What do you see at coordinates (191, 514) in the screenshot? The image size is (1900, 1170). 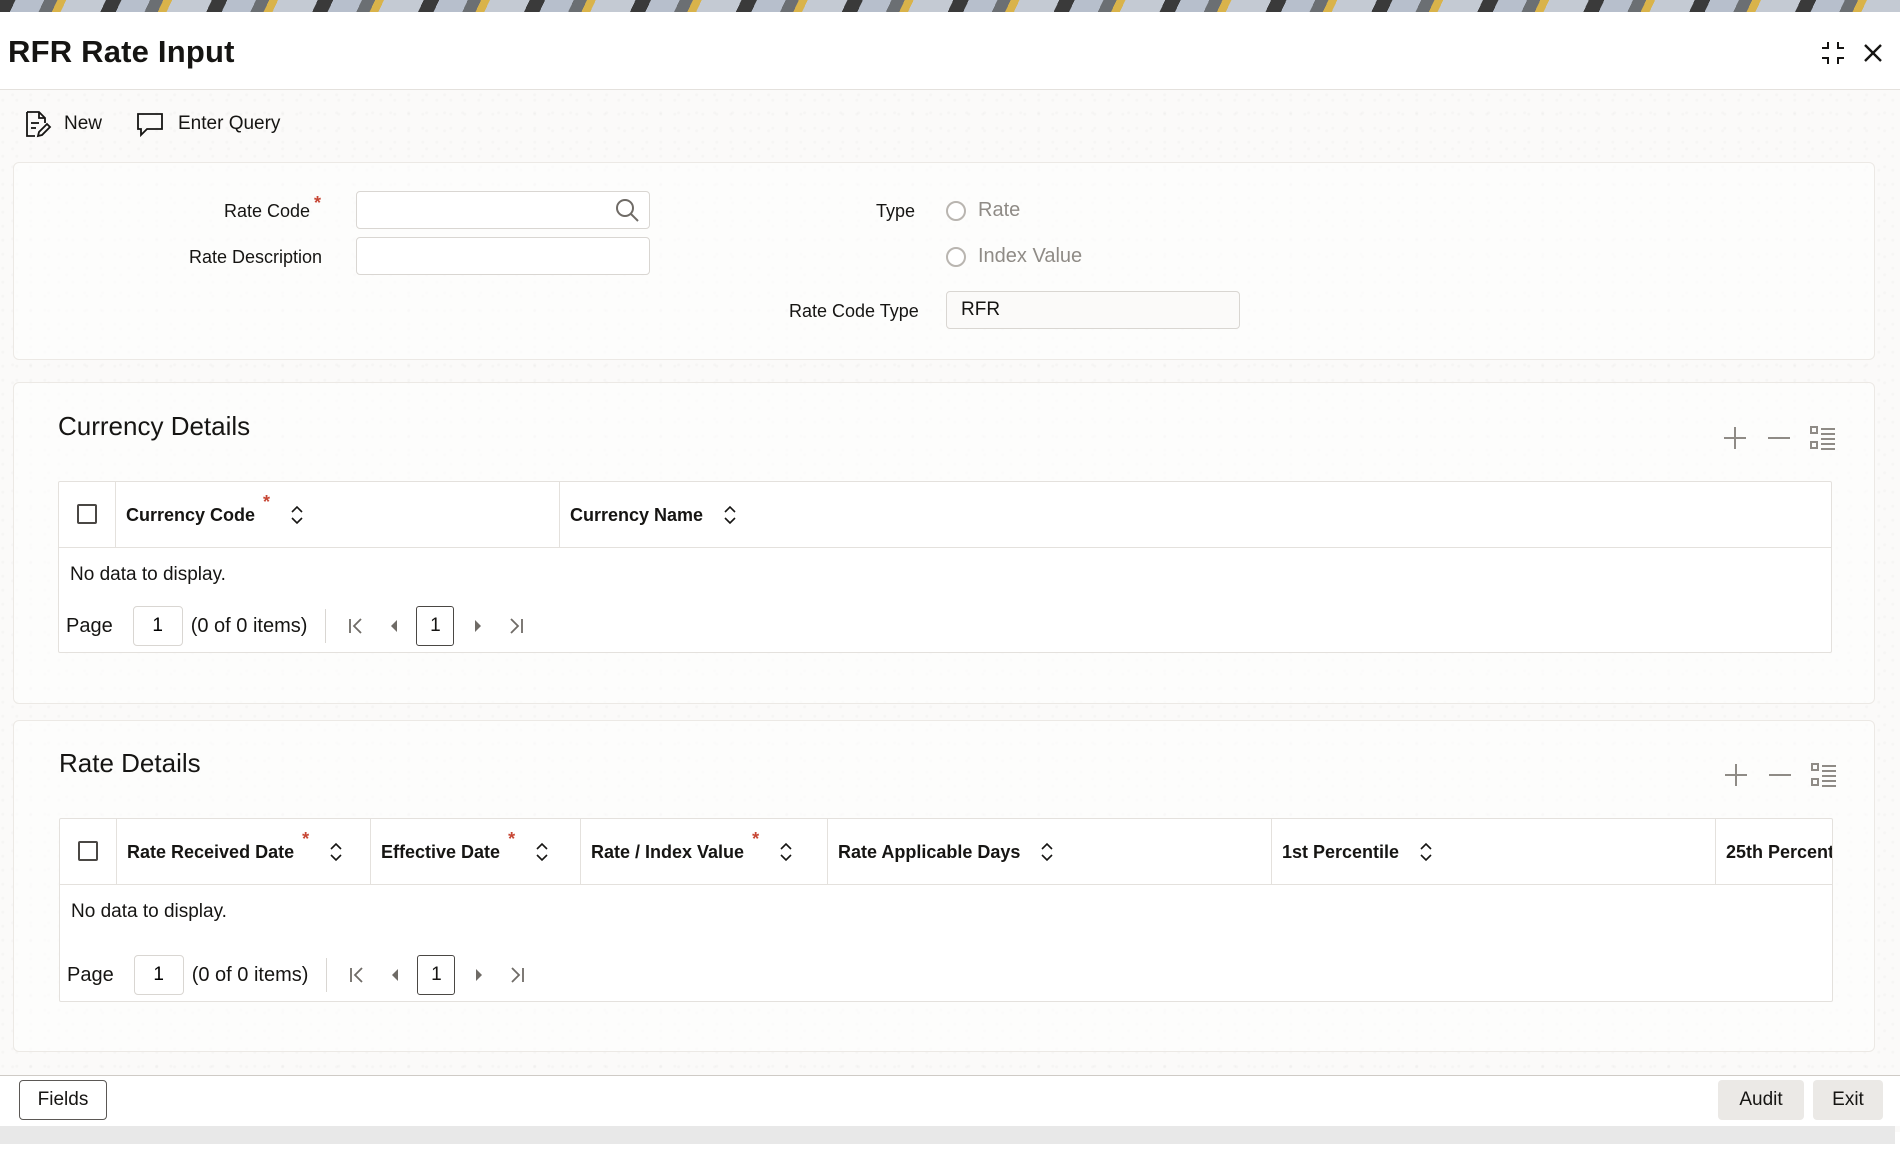 I see `column-label: Currency Code` at bounding box center [191, 514].